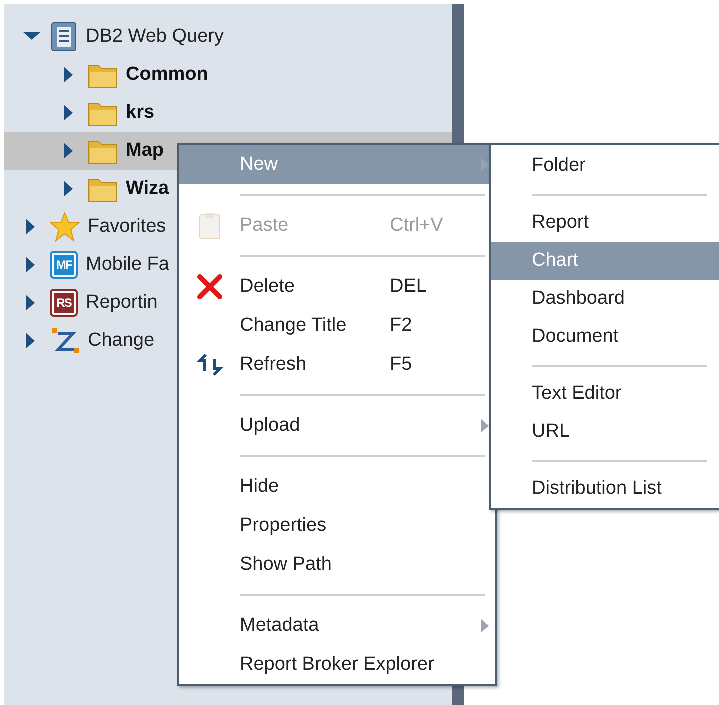 This screenshot has height=705, width=719. I want to click on shortcut-label: F2, so click(401, 325).